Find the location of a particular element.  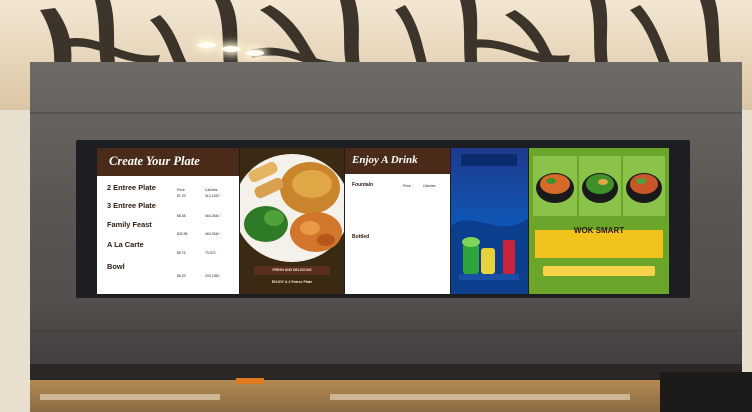

menu-item-name: Family Feast is located at coordinates (129, 224).